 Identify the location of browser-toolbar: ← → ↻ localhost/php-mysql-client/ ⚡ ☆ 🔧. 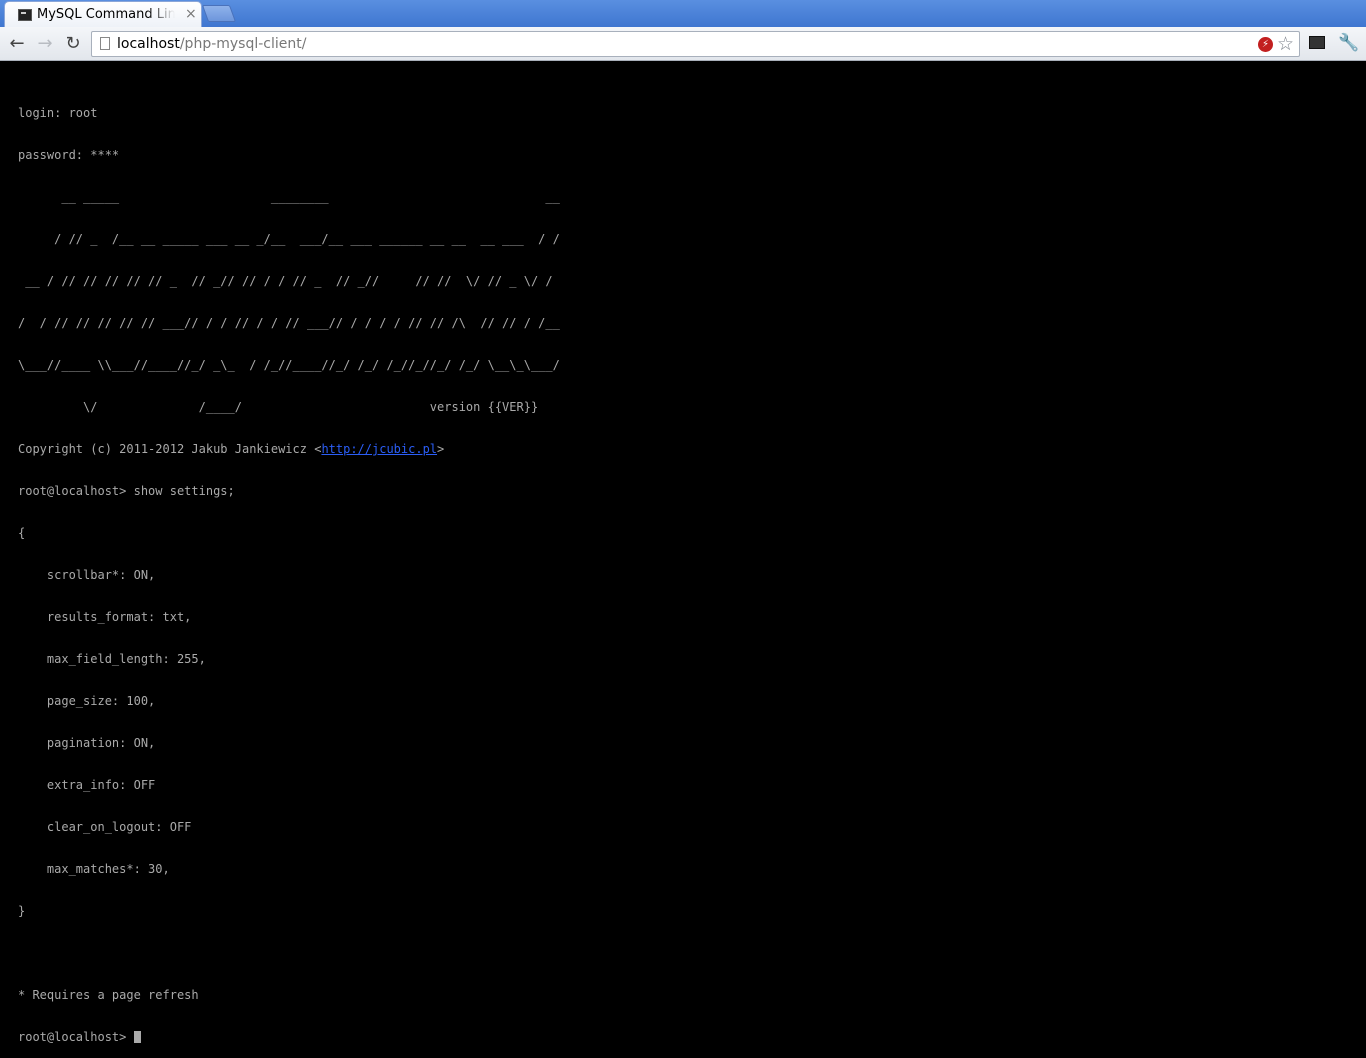
(683, 44).